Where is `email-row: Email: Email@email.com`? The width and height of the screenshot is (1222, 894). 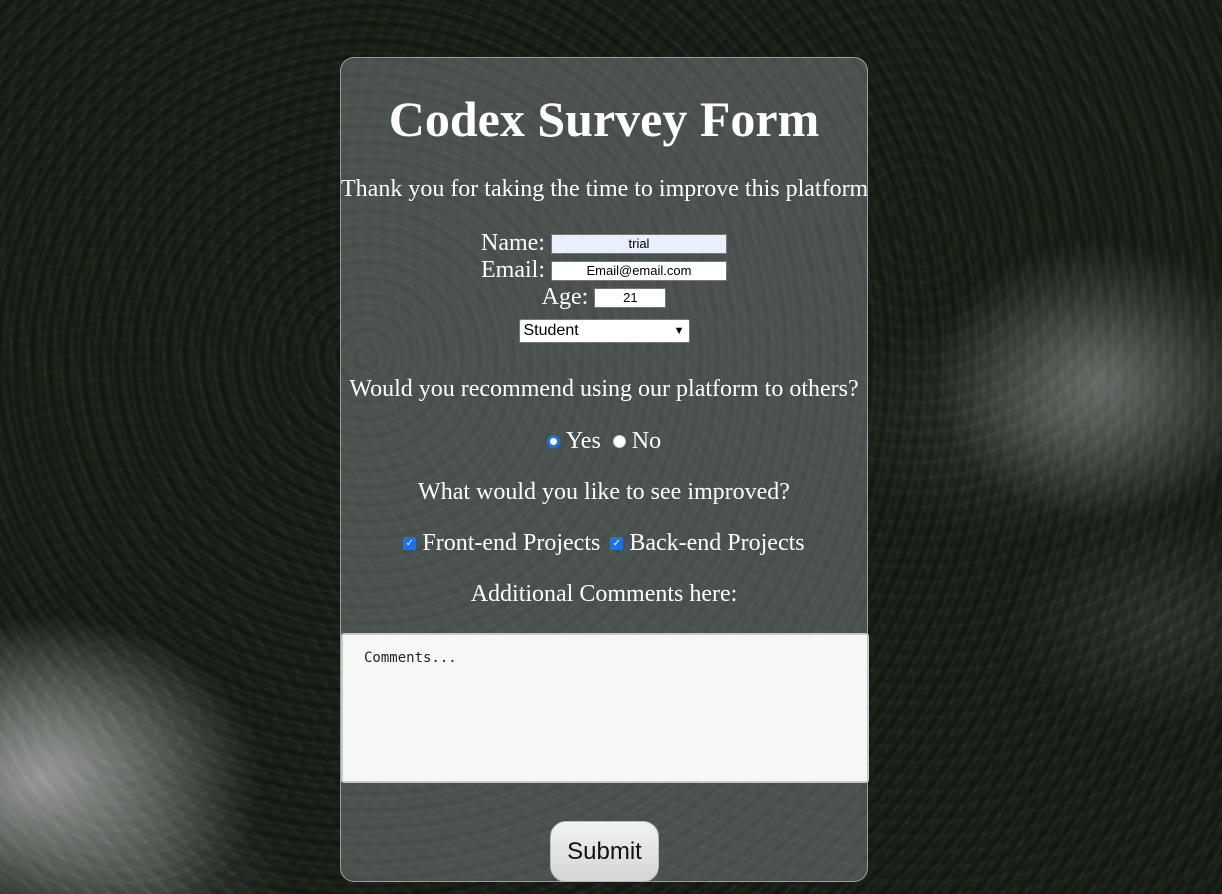 email-row: Email: Email@email.com is located at coordinates (604, 270).